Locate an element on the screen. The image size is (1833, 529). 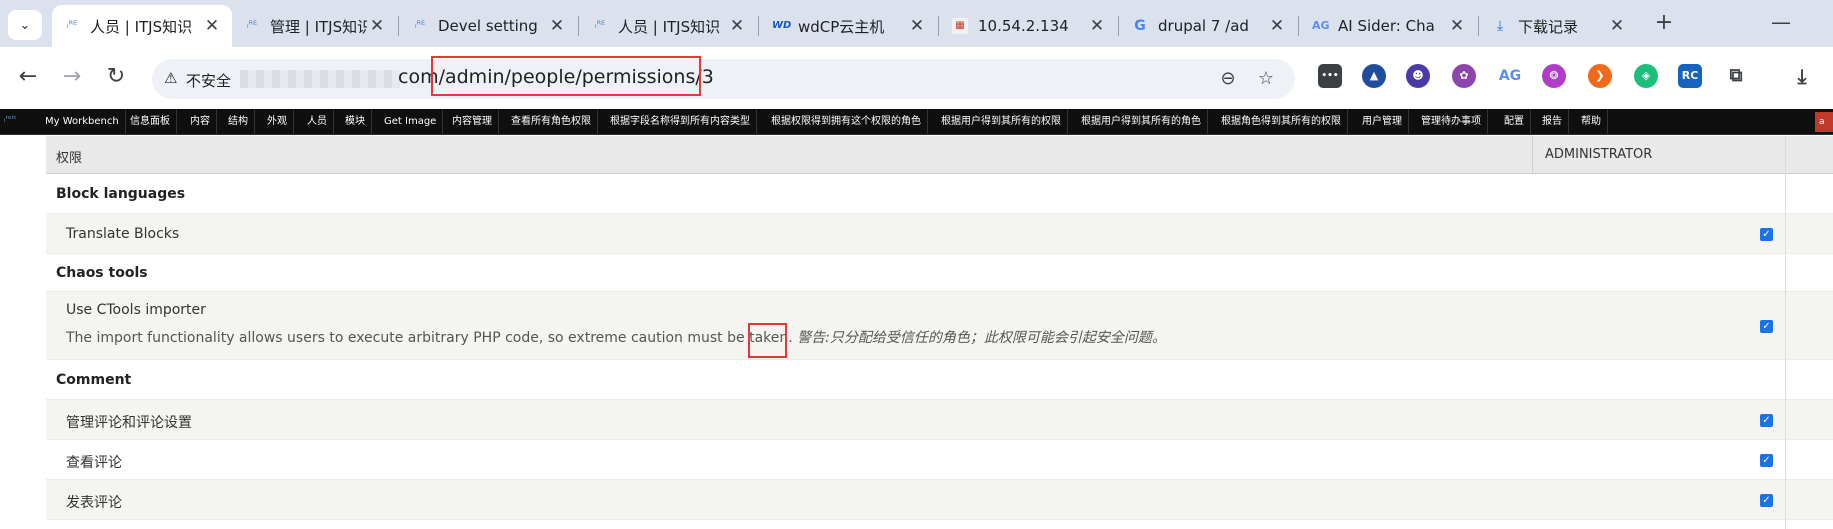
tab-title: Devel setting is located at coordinates (488, 26).